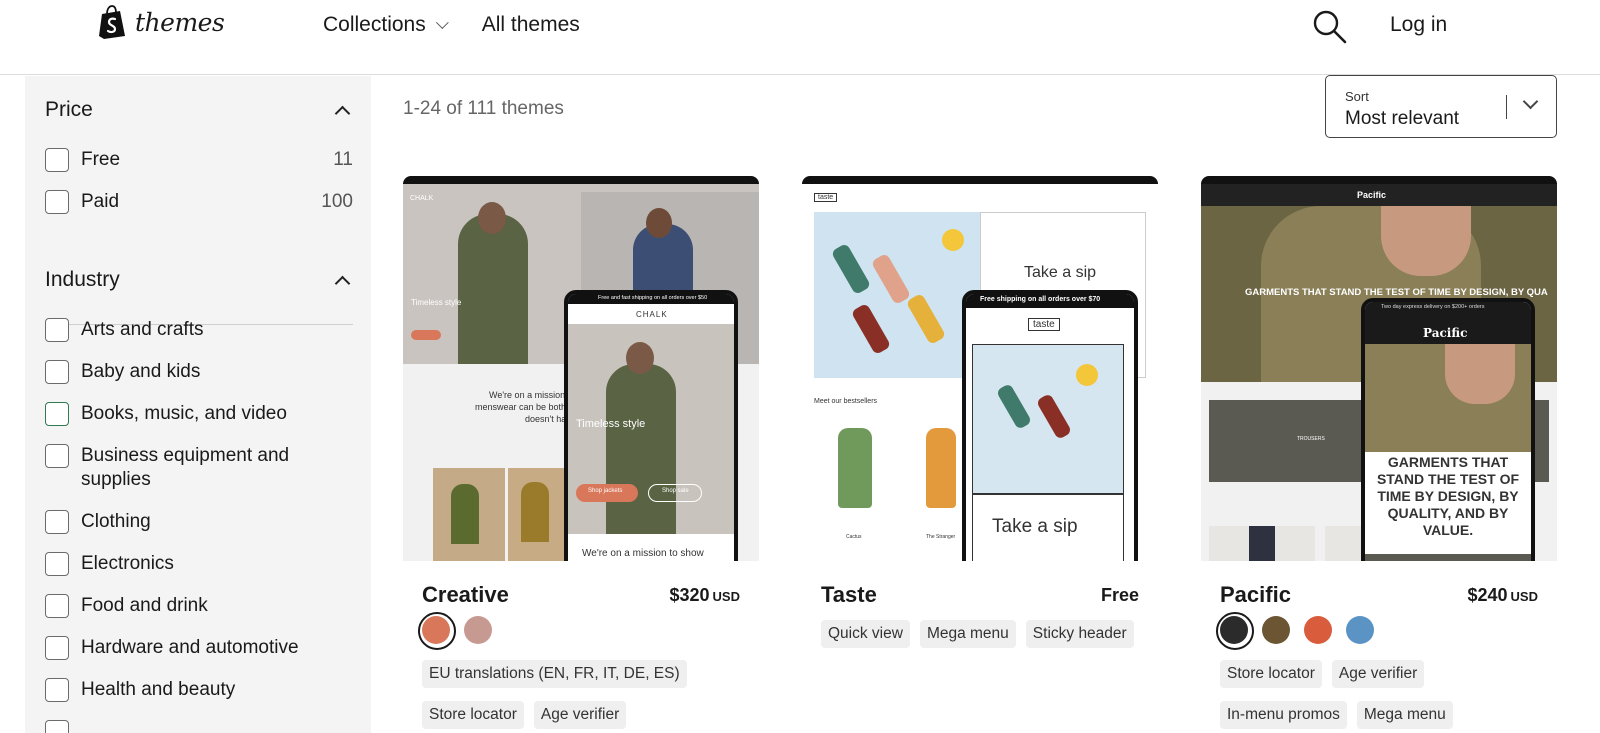  I want to click on phone-topbar-text: Two day express delivery on $200+ orders, so click(1433, 307).